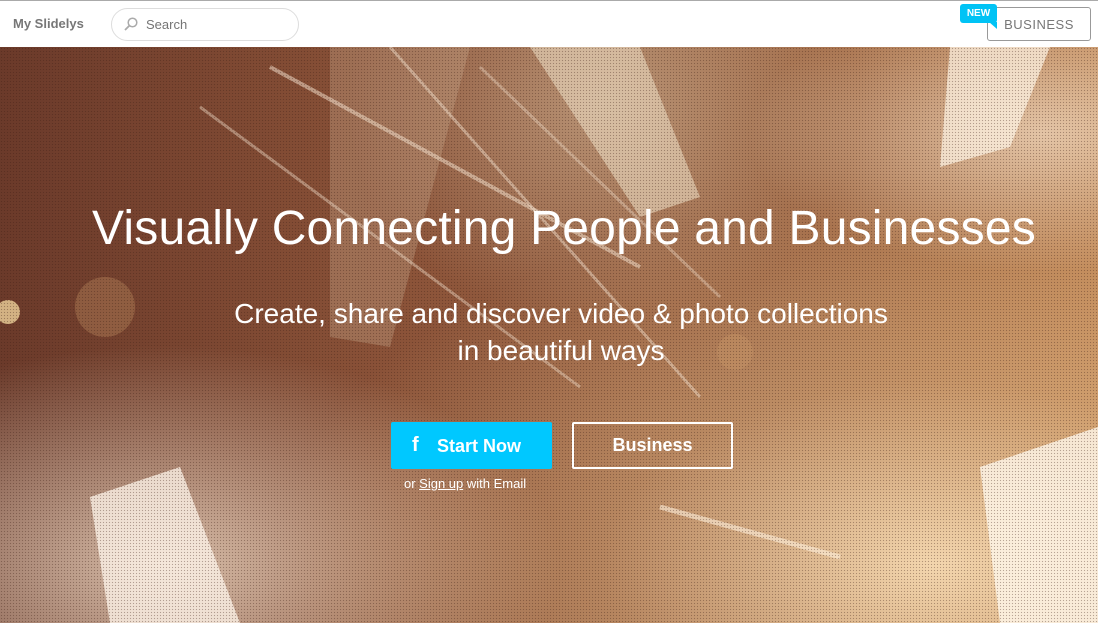  What do you see at coordinates (549, 23) in the screenshot?
I see `top-navigation-bar: My Slidelys BUSINESS NEW` at bounding box center [549, 23].